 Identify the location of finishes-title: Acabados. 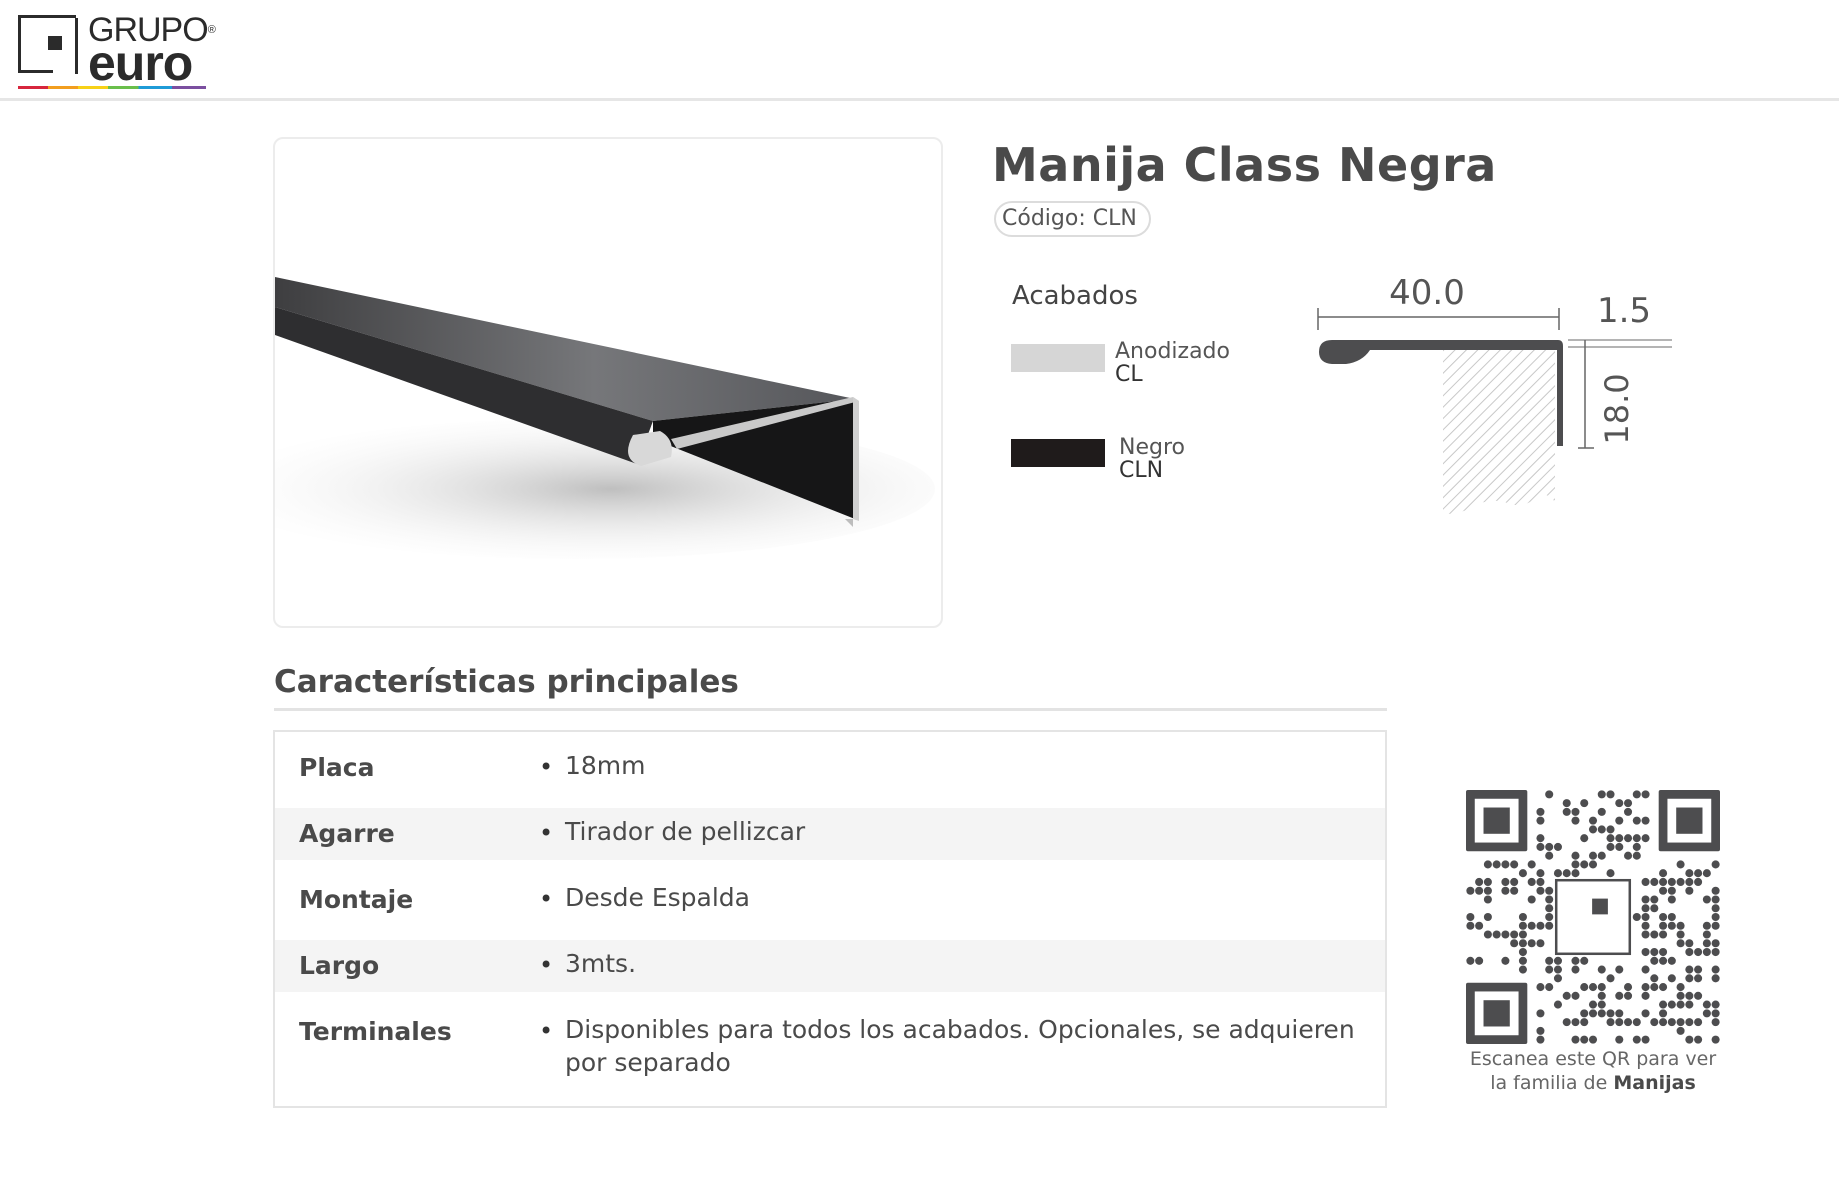
(1075, 296).